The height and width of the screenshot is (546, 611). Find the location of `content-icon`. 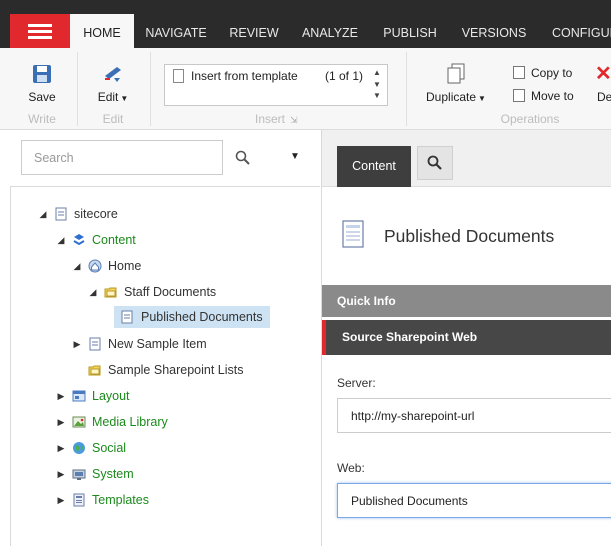

content-icon is located at coordinates (79, 240).